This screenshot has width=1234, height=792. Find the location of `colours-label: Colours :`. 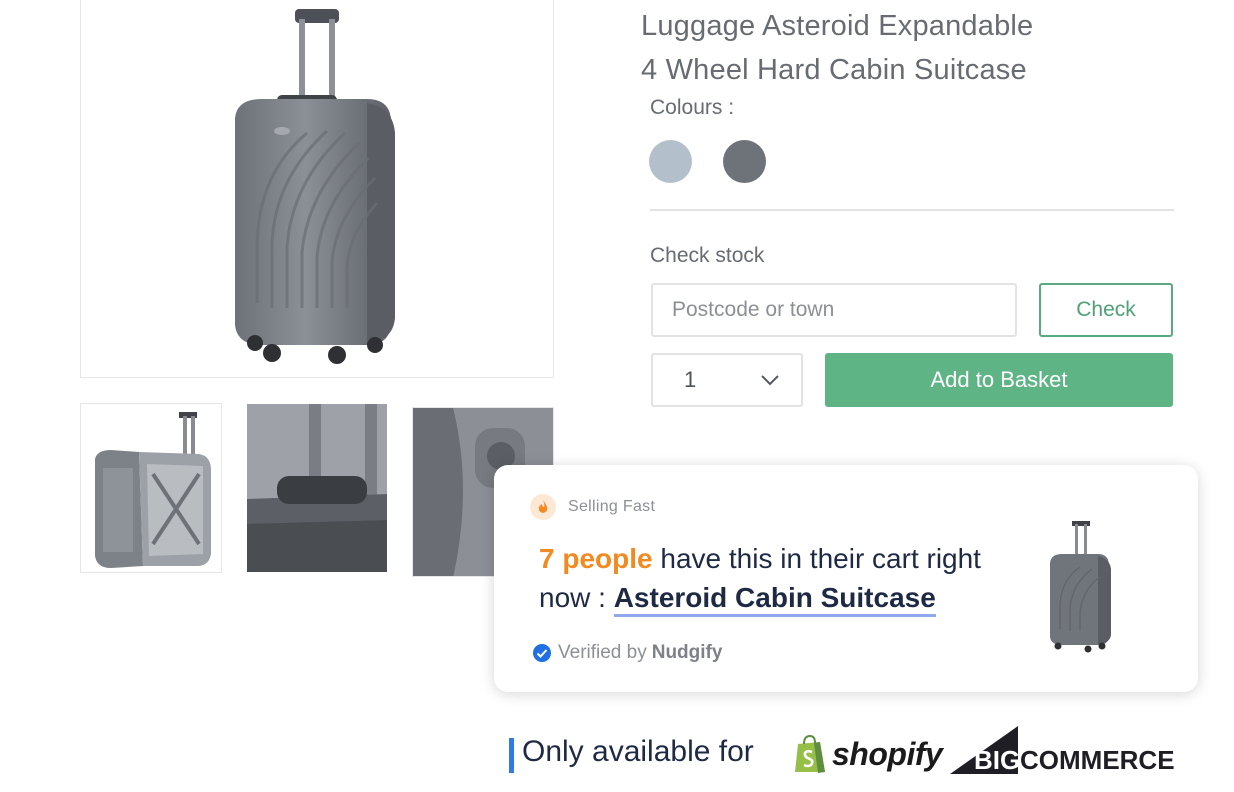

colours-label: Colours : is located at coordinates (692, 107).